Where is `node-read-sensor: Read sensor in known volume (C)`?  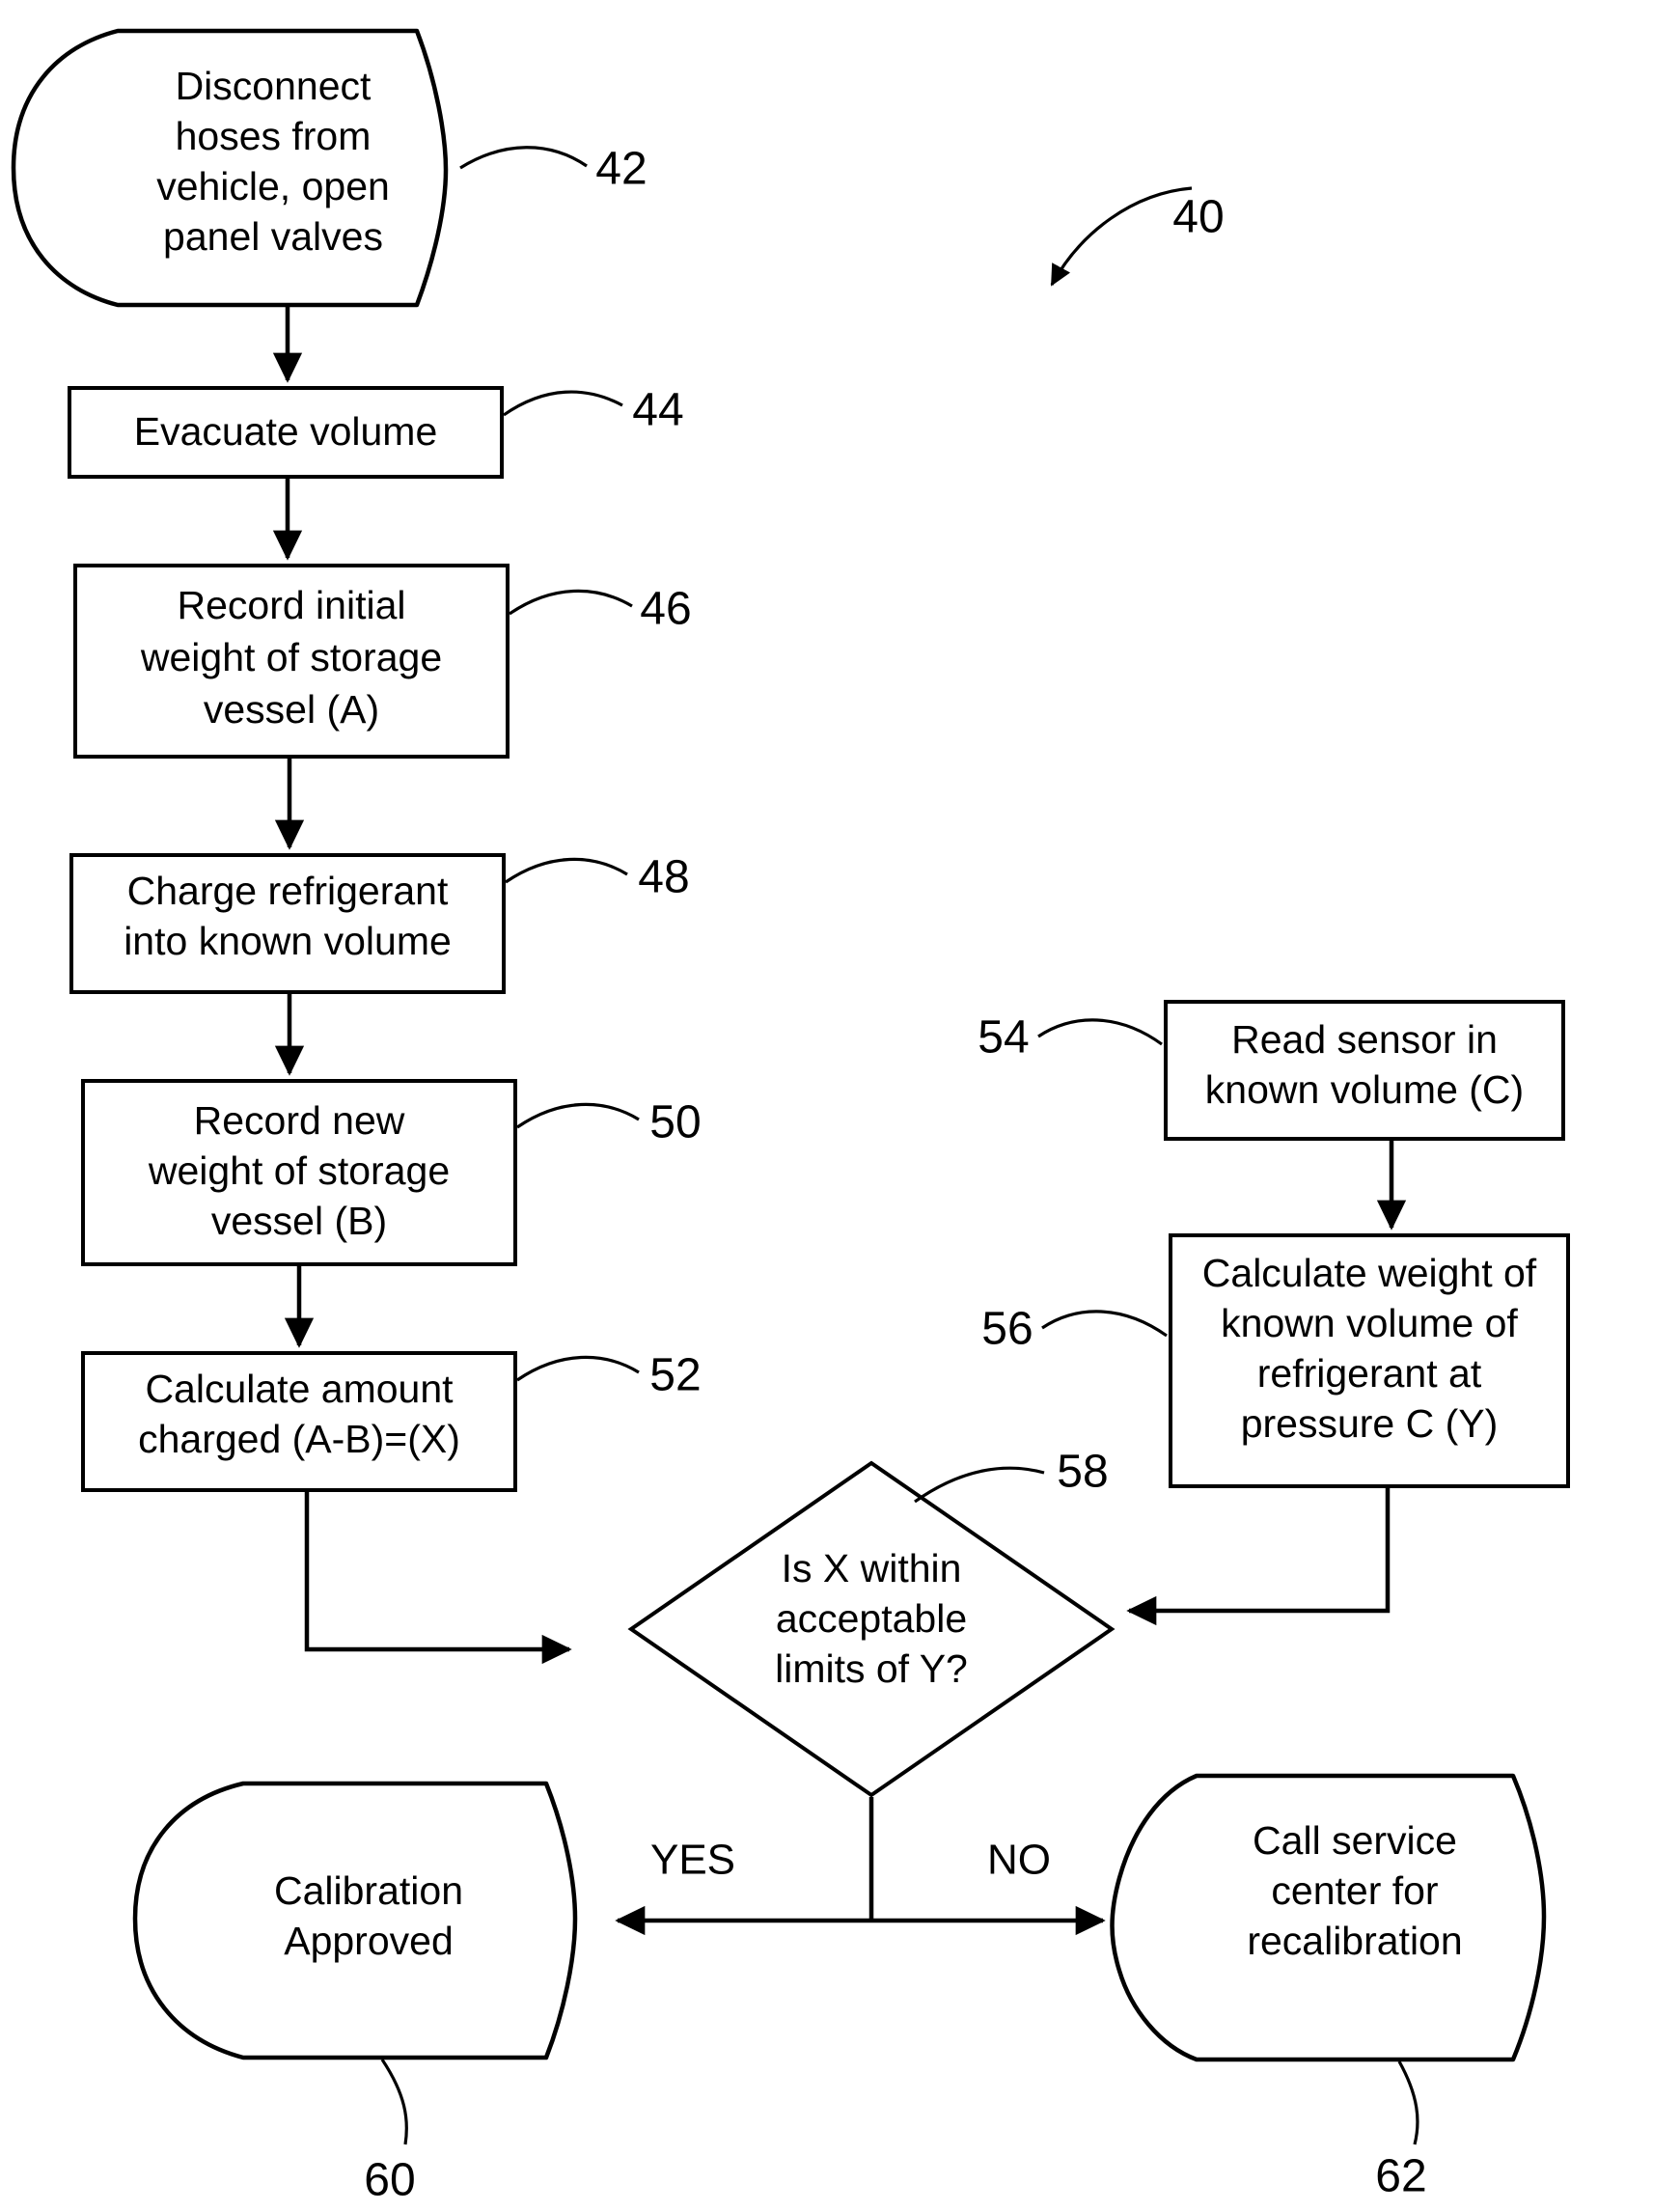 node-read-sensor: Read sensor in known volume (C) is located at coordinates (1364, 1070).